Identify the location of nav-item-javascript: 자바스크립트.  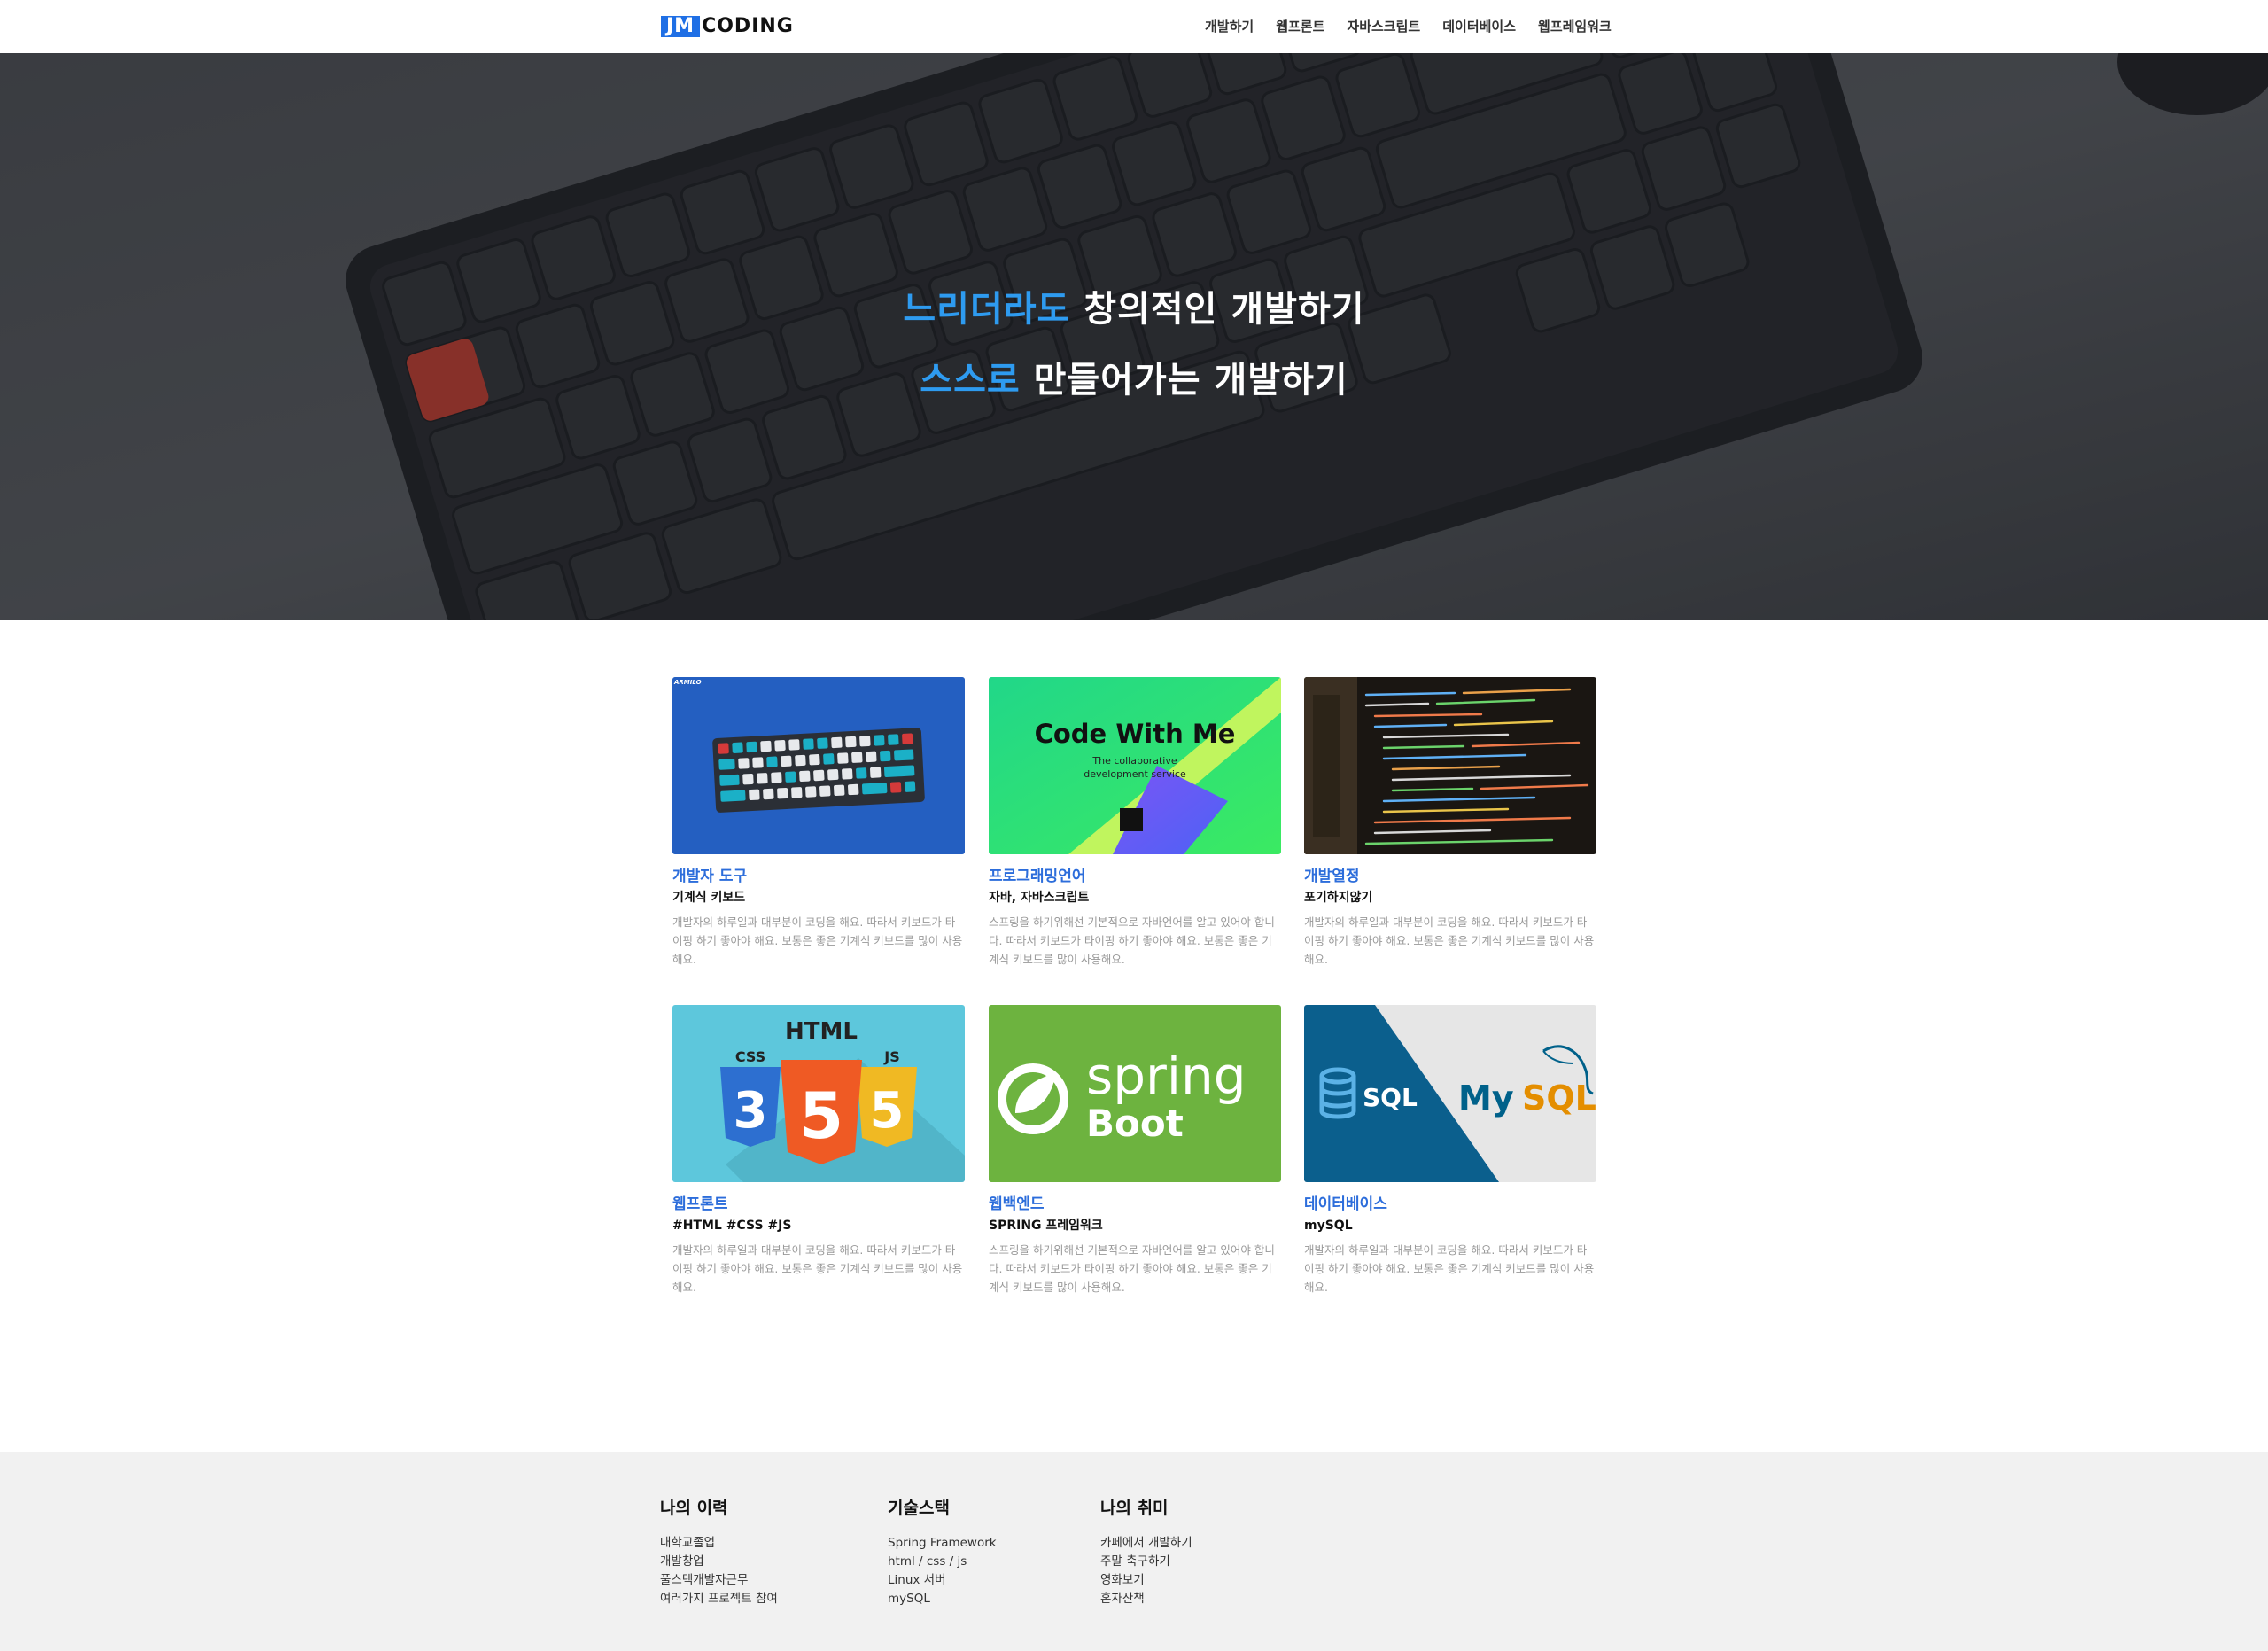
(1383, 26).